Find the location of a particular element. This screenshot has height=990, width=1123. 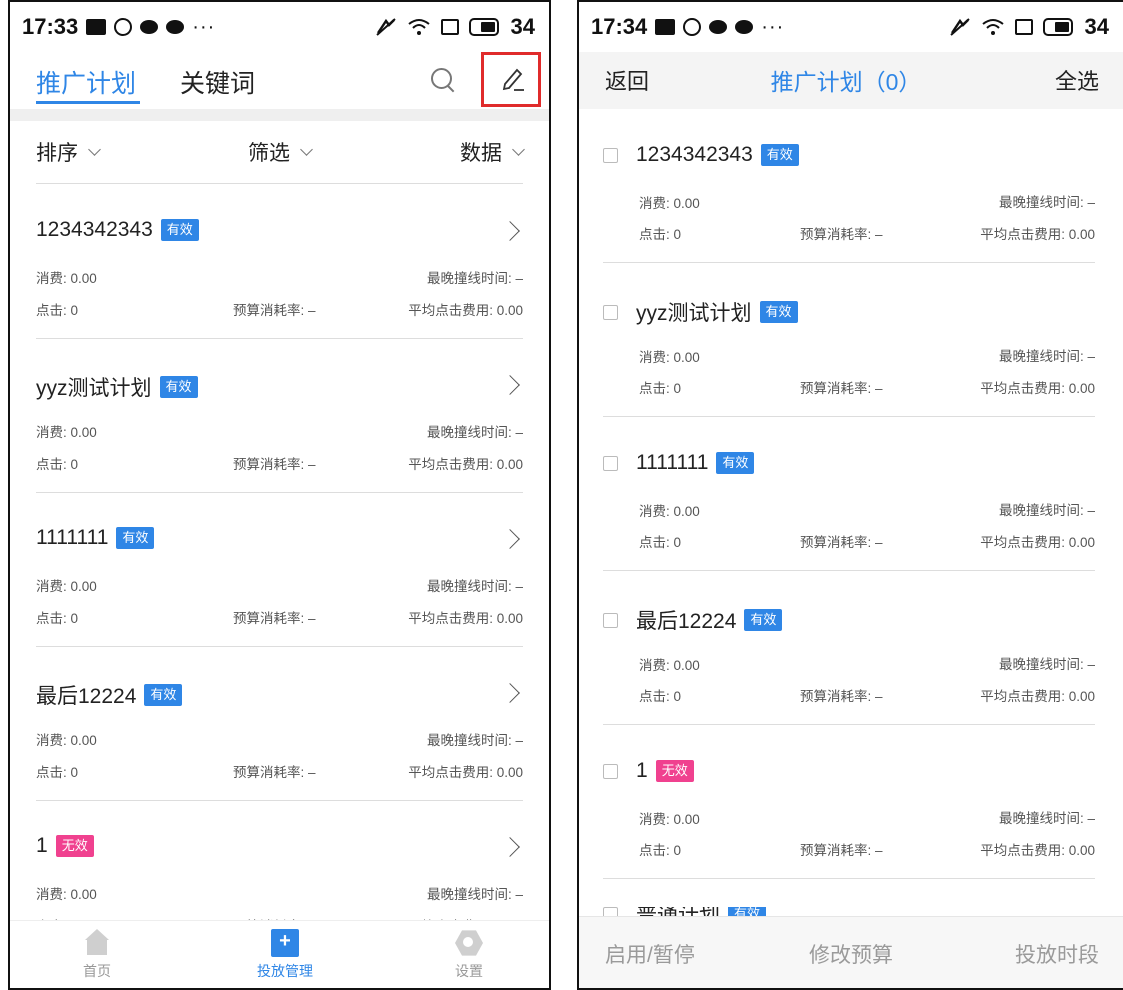

plan-name: 1 is located at coordinates (42, 845).